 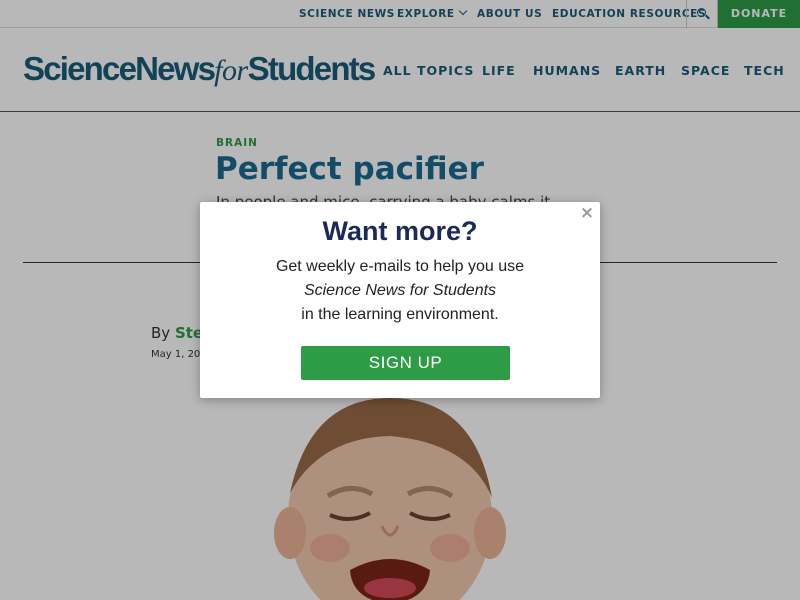 I want to click on modal-text-line-2: Science News for Students, so click(x=400, y=290).